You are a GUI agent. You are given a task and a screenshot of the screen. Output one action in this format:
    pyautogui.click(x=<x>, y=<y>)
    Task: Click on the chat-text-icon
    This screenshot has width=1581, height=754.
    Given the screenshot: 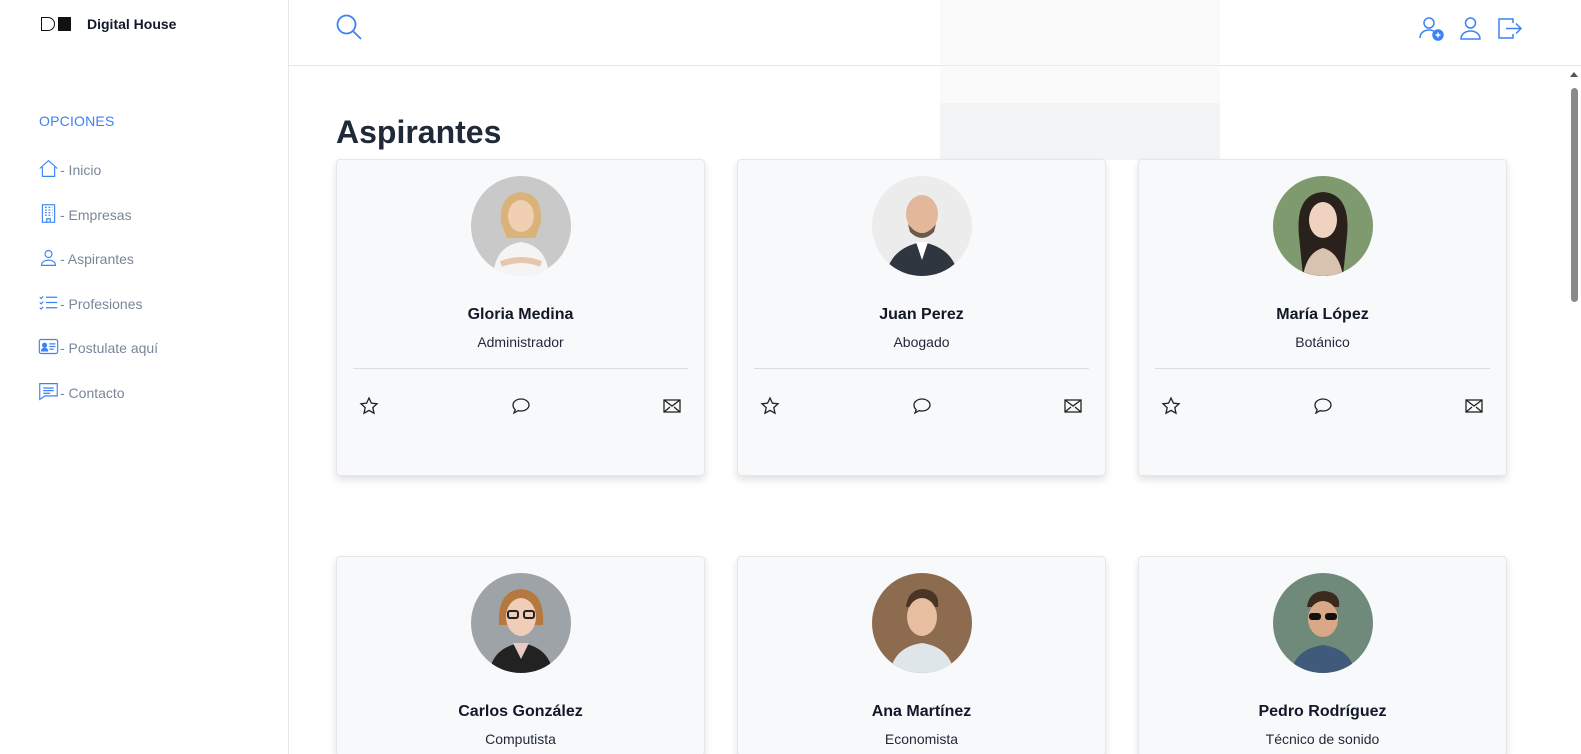 What is the action you would take?
    pyautogui.click(x=48, y=393)
    